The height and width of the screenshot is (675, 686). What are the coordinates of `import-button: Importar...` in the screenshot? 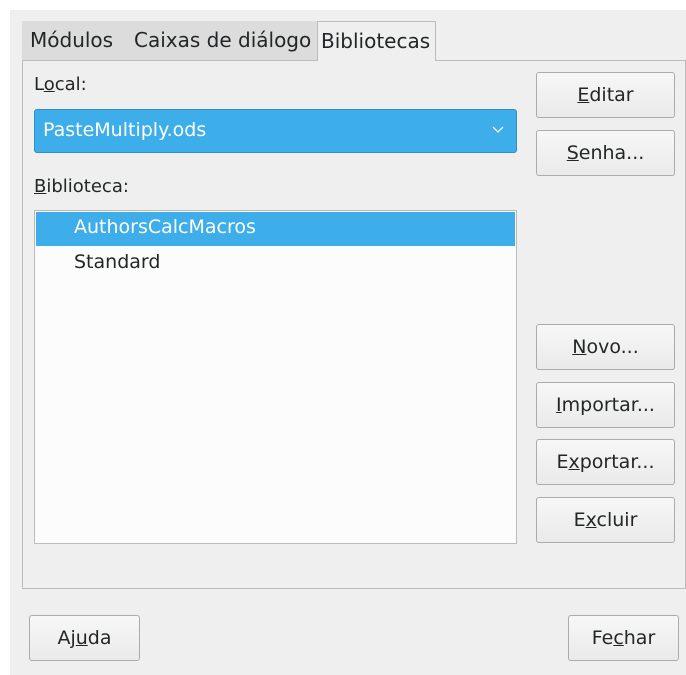 It's located at (605, 405).